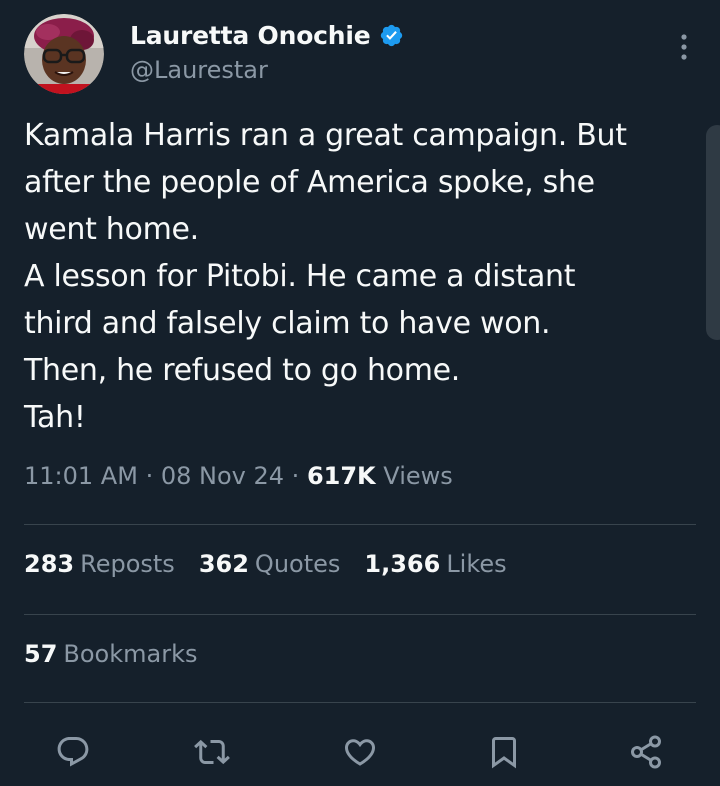 This screenshot has width=720, height=786. I want to click on bookmarks-stat: 57 Bookmarks, so click(111, 654).